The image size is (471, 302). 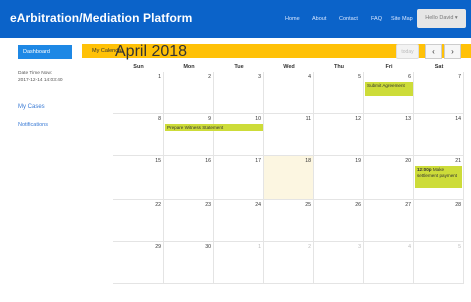 What do you see at coordinates (424, 169) in the screenshot?
I see `event-time: 12:00p` at bounding box center [424, 169].